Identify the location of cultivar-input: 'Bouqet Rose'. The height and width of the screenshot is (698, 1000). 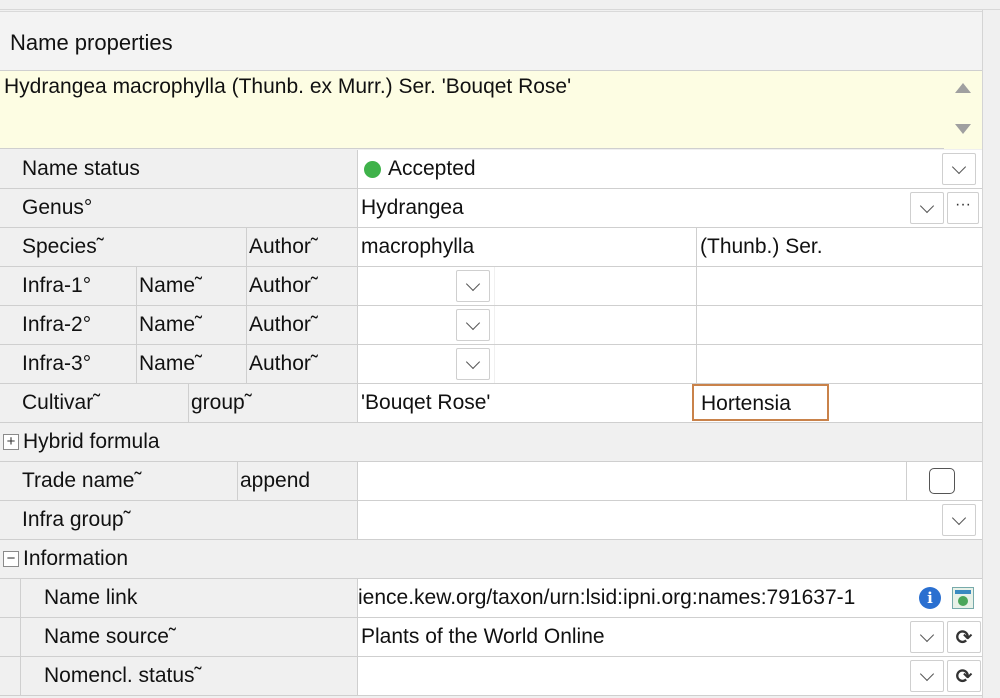
(525, 403).